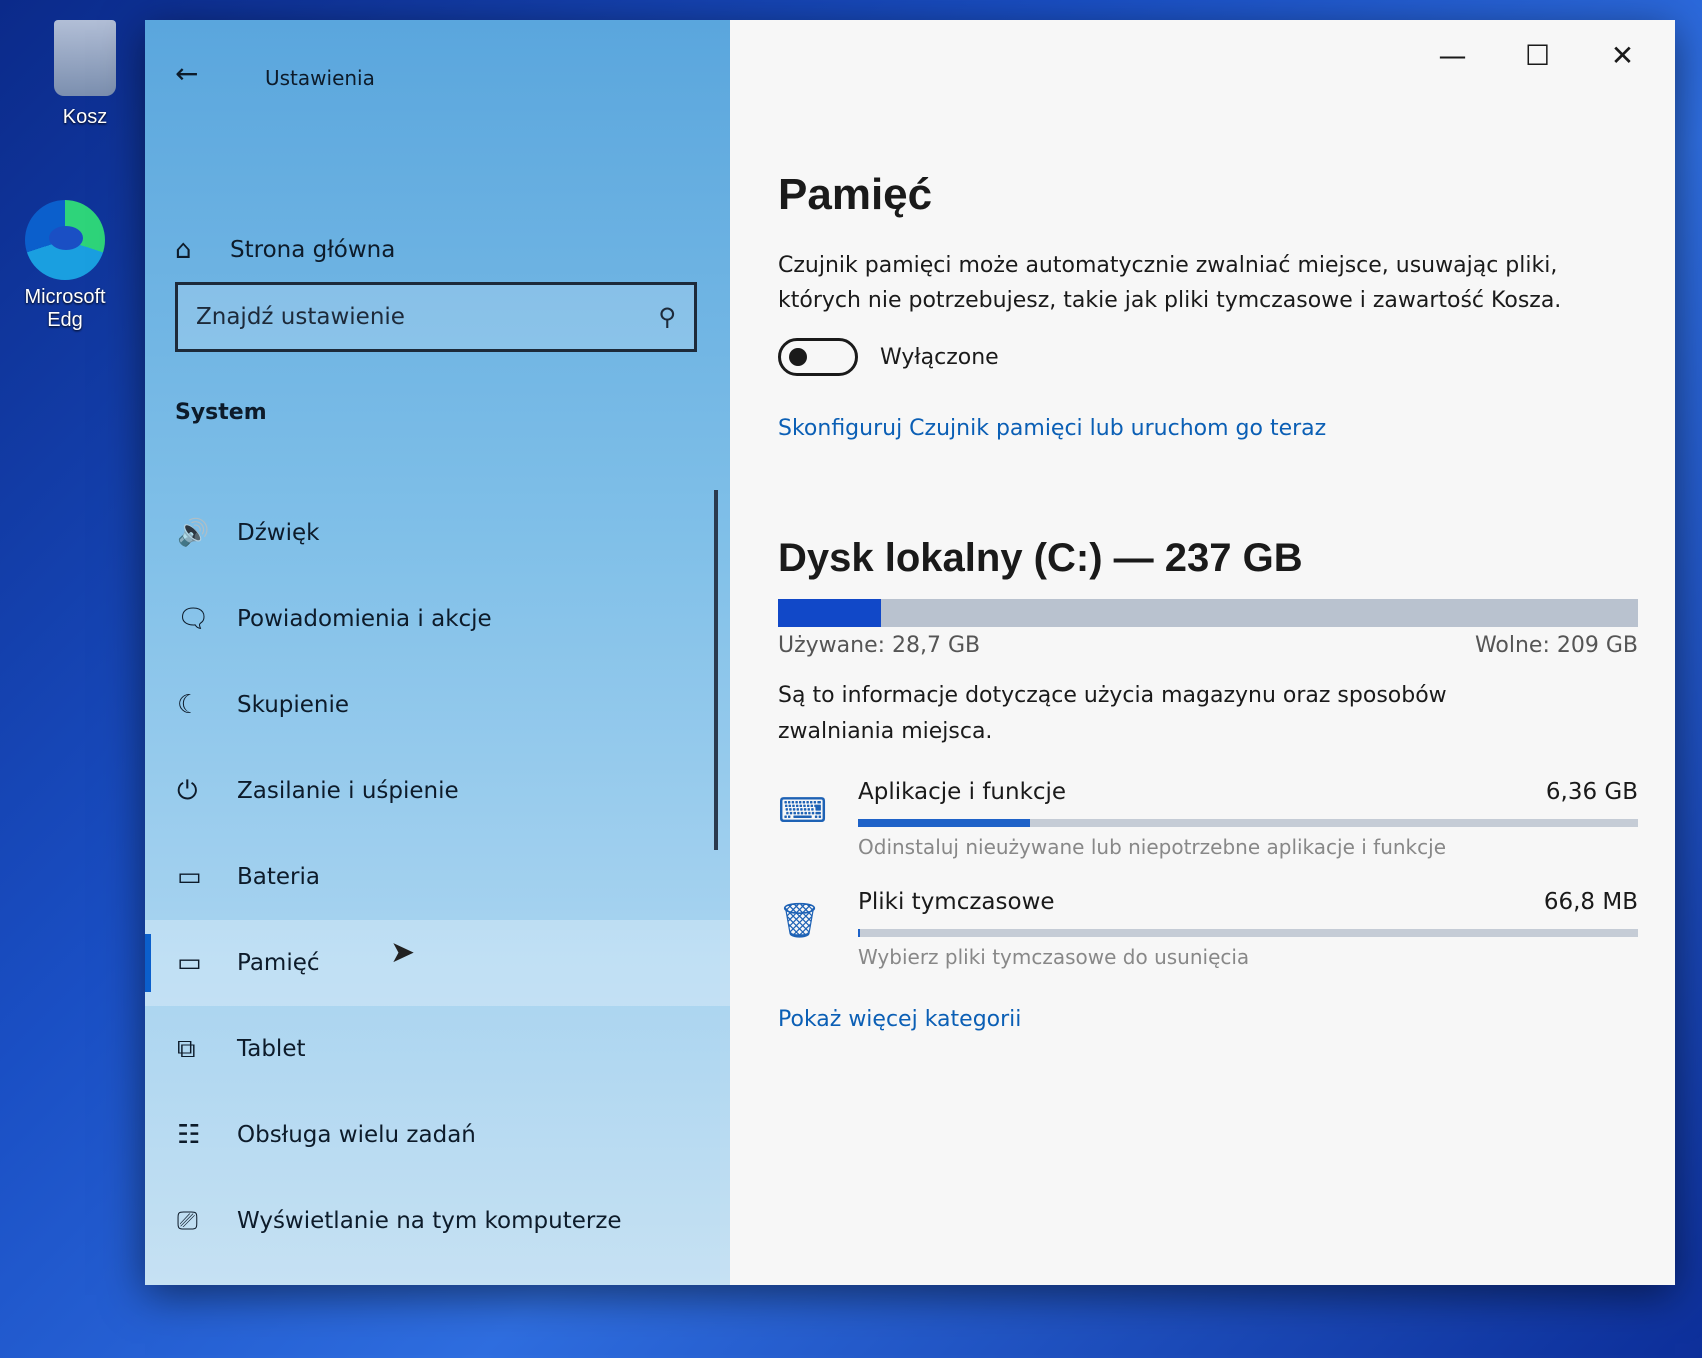  What do you see at coordinates (667, 317) in the screenshot?
I see `search-icon: ⚲` at bounding box center [667, 317].